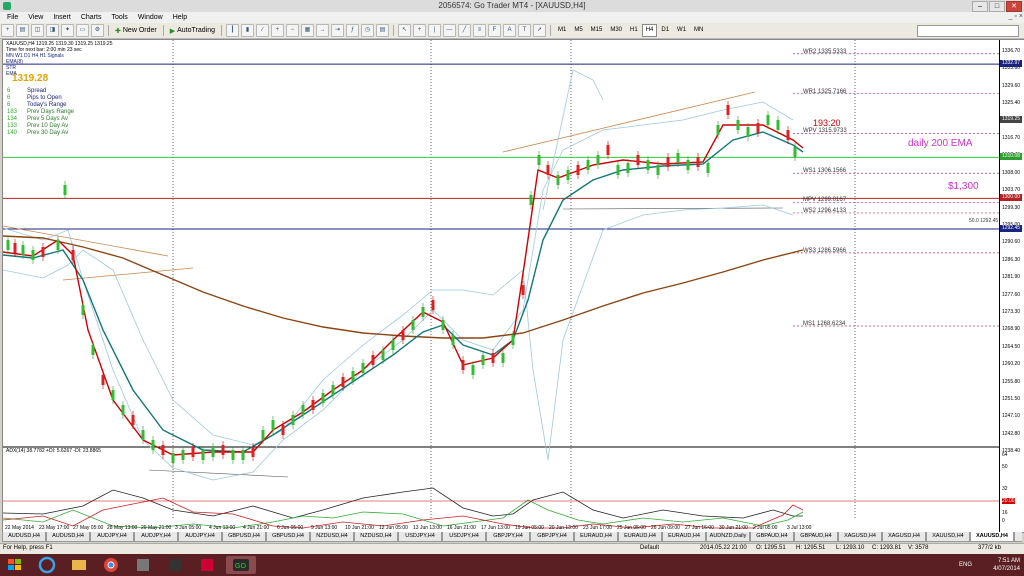  I want to click on autotrading-button: ▶ AutoTrading, so click(192, 31).